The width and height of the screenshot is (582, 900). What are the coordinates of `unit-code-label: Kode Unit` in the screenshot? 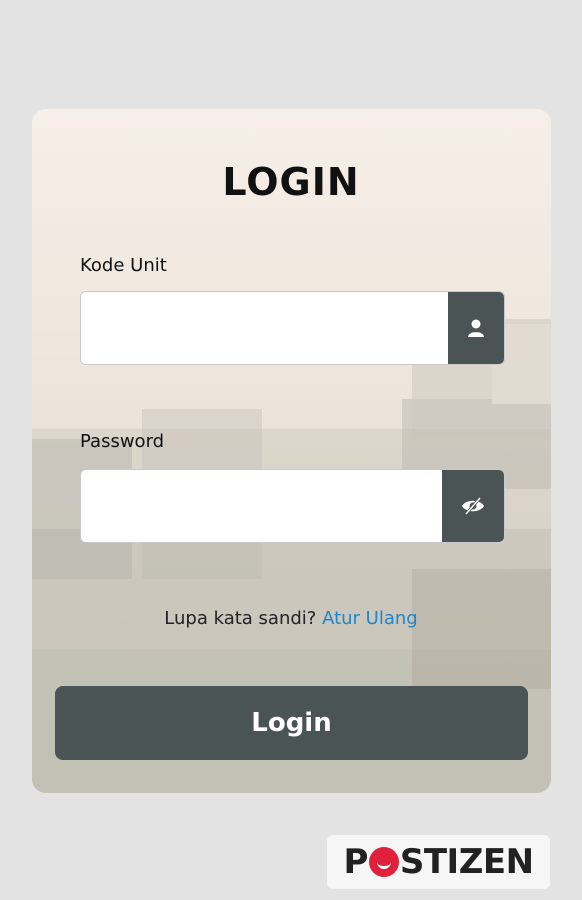 It's located at (123, 265).